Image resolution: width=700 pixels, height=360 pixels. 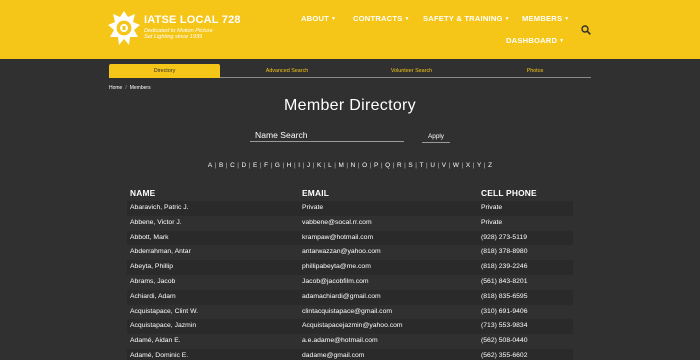 I want to click on alpha-letter-c: C, so click(x=232, y=165).